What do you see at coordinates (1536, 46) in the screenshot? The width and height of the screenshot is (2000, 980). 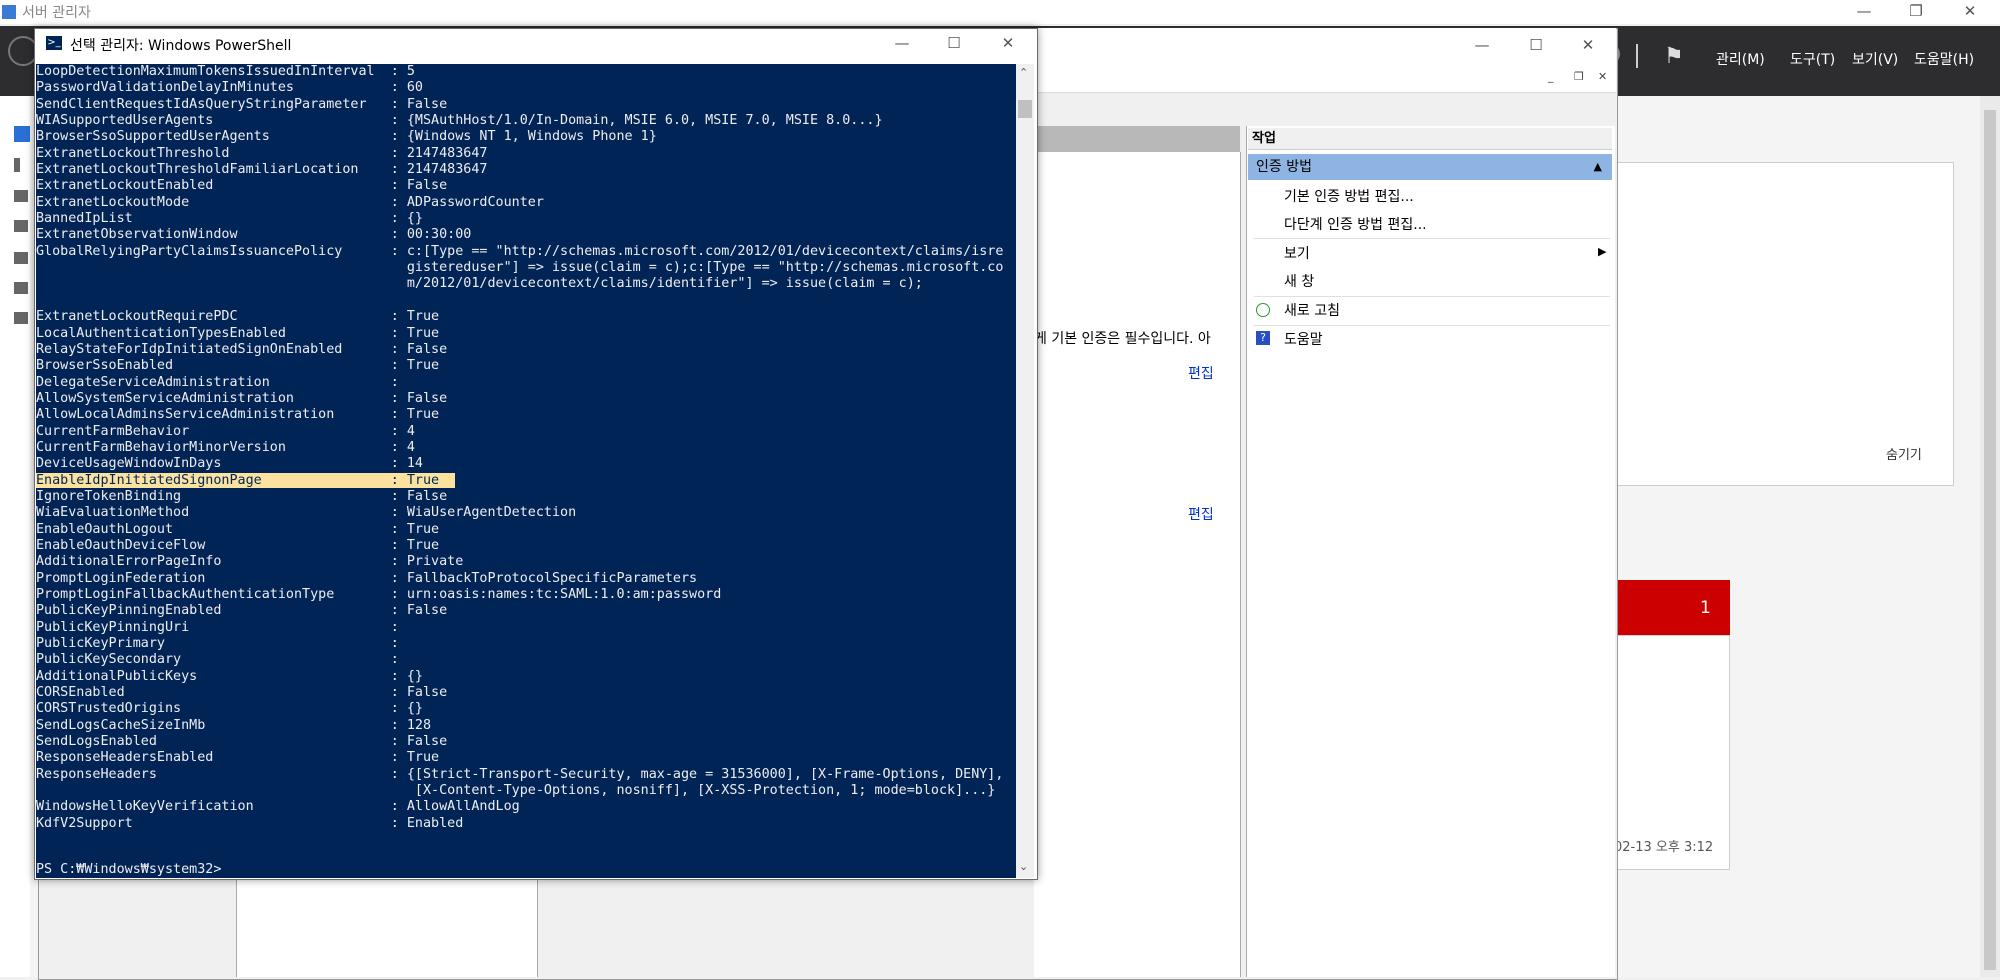 I see `mmc-maximize-icon: ☐` at bounding box center [1536, 46].